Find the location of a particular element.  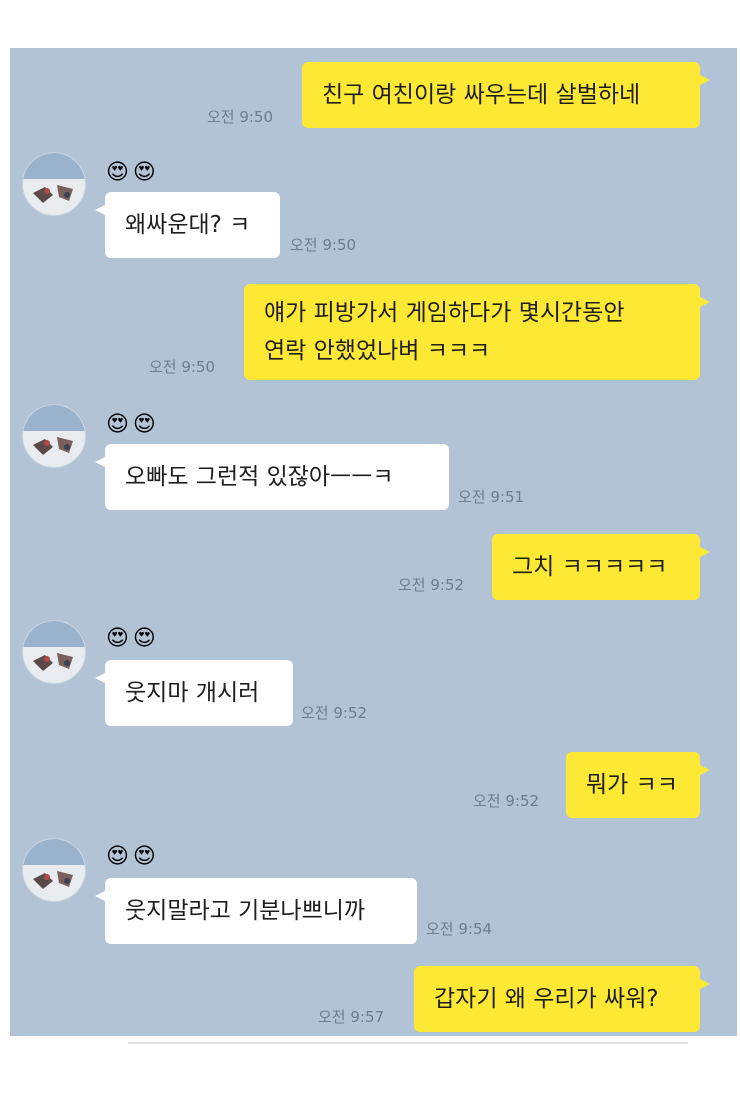

message-text: 그치 ㅋㅋㅋㅋㅋ is located at coordinates (590, 567).